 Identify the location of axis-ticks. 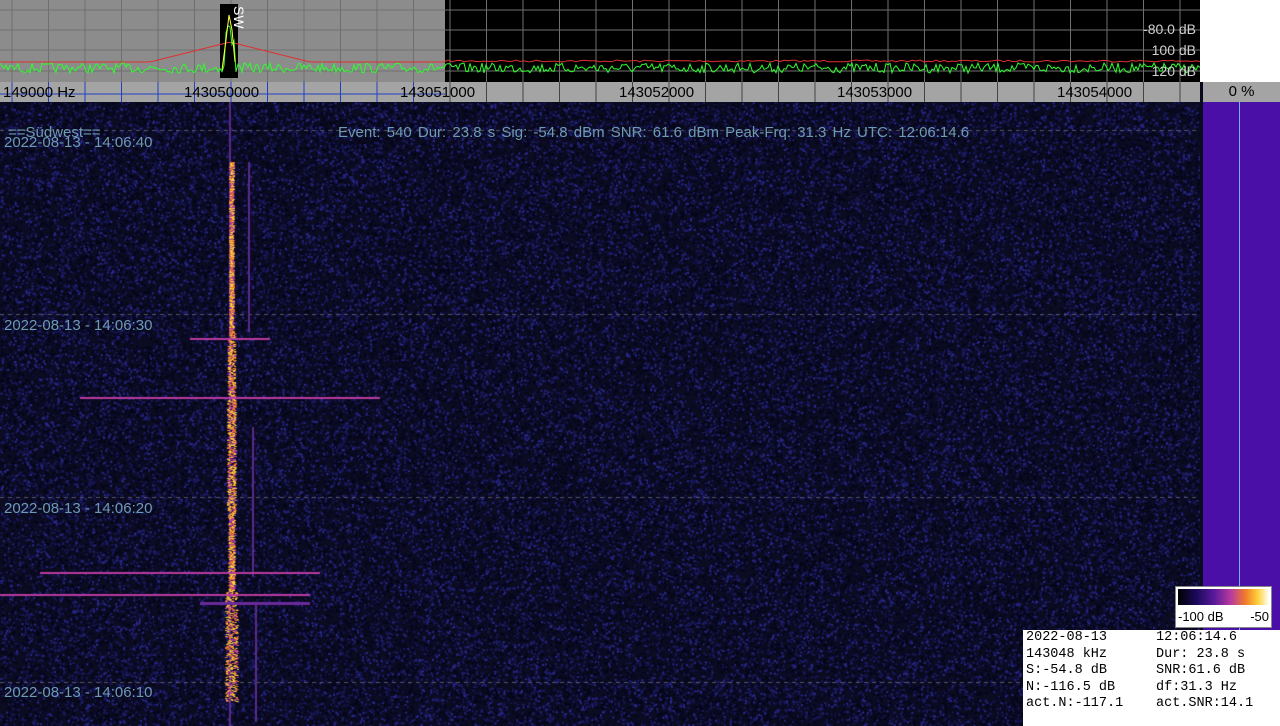
(590, 92).